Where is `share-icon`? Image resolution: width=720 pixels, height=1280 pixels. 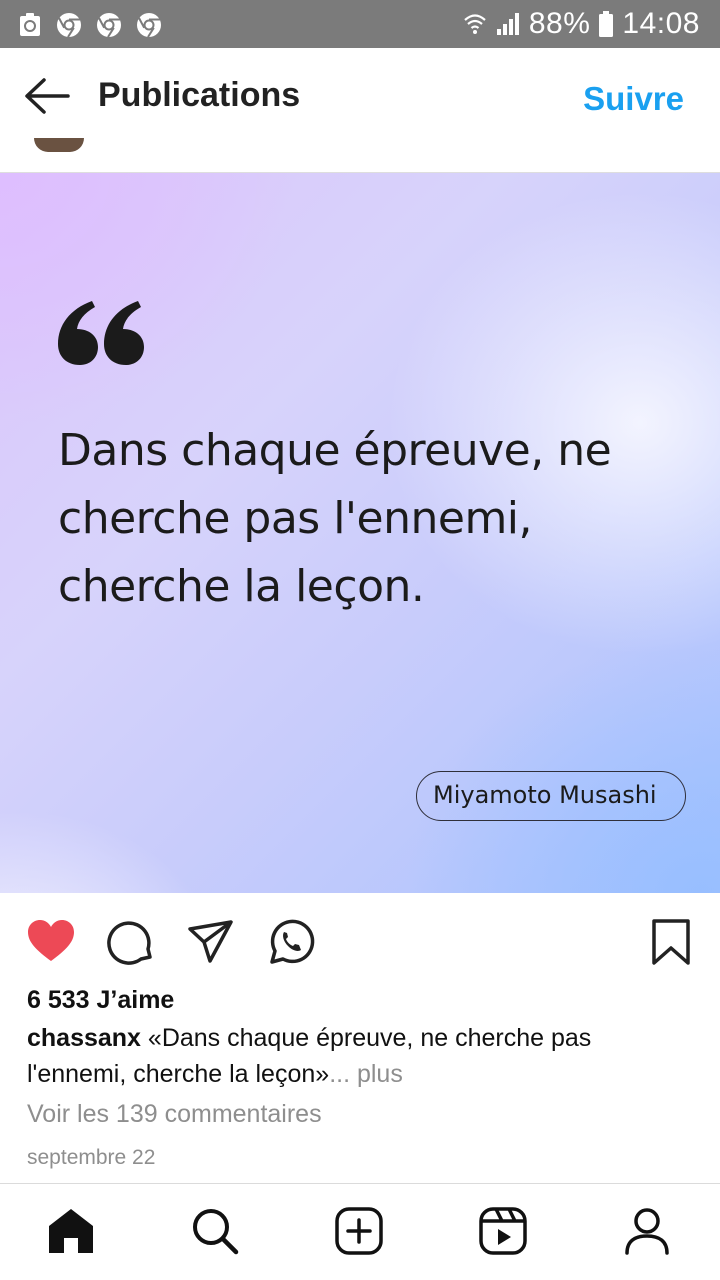 share-icon is located at coordinates (210, 941).